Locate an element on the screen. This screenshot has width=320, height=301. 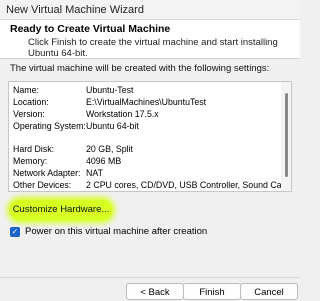
setting-row-os: Operating System:Ubuntu 64-bit is located at coordinates (76, 126).